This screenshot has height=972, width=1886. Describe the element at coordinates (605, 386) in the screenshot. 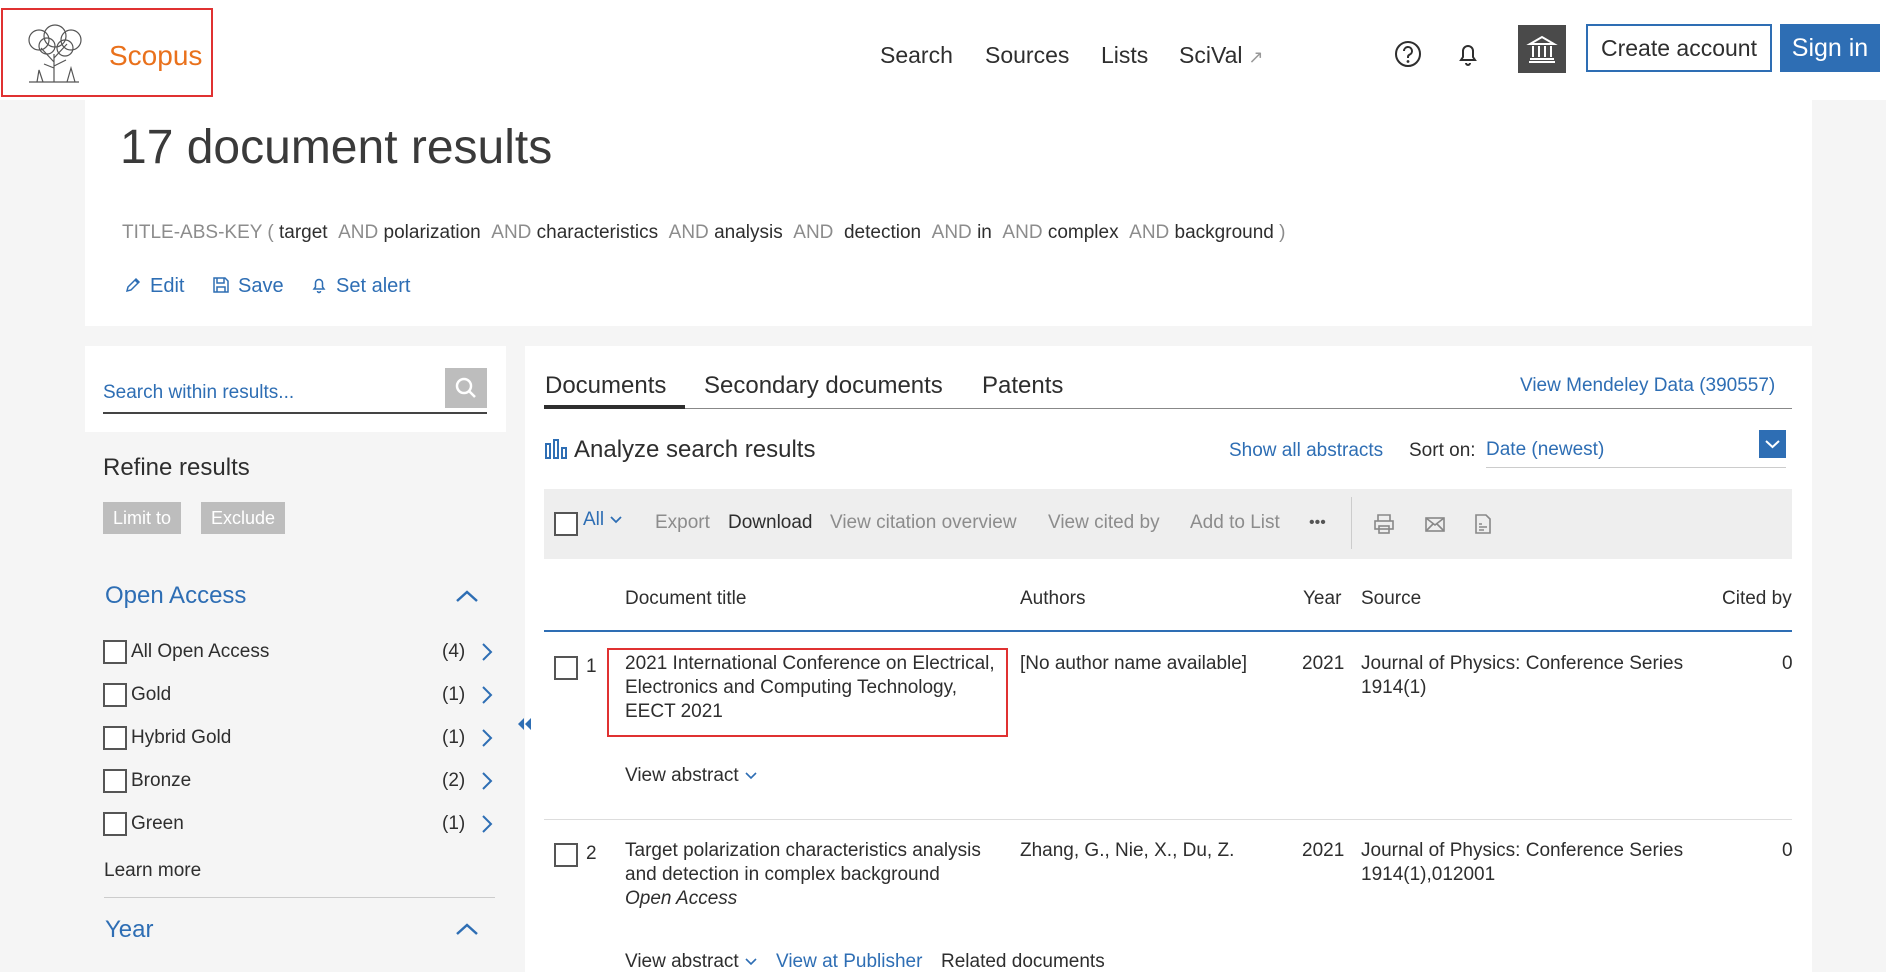

I see `tab-documents: Documents` at that location.